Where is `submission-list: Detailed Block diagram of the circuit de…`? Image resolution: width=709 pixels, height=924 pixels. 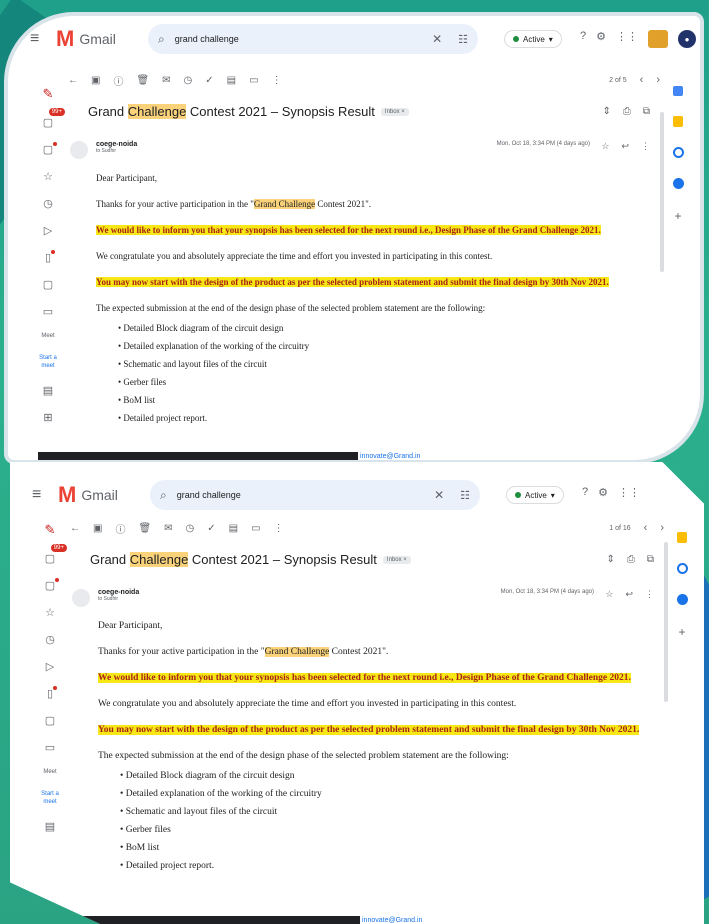 submission-list: Detailed Block diagram of the circuit de… is located at coordinates (384, 373).